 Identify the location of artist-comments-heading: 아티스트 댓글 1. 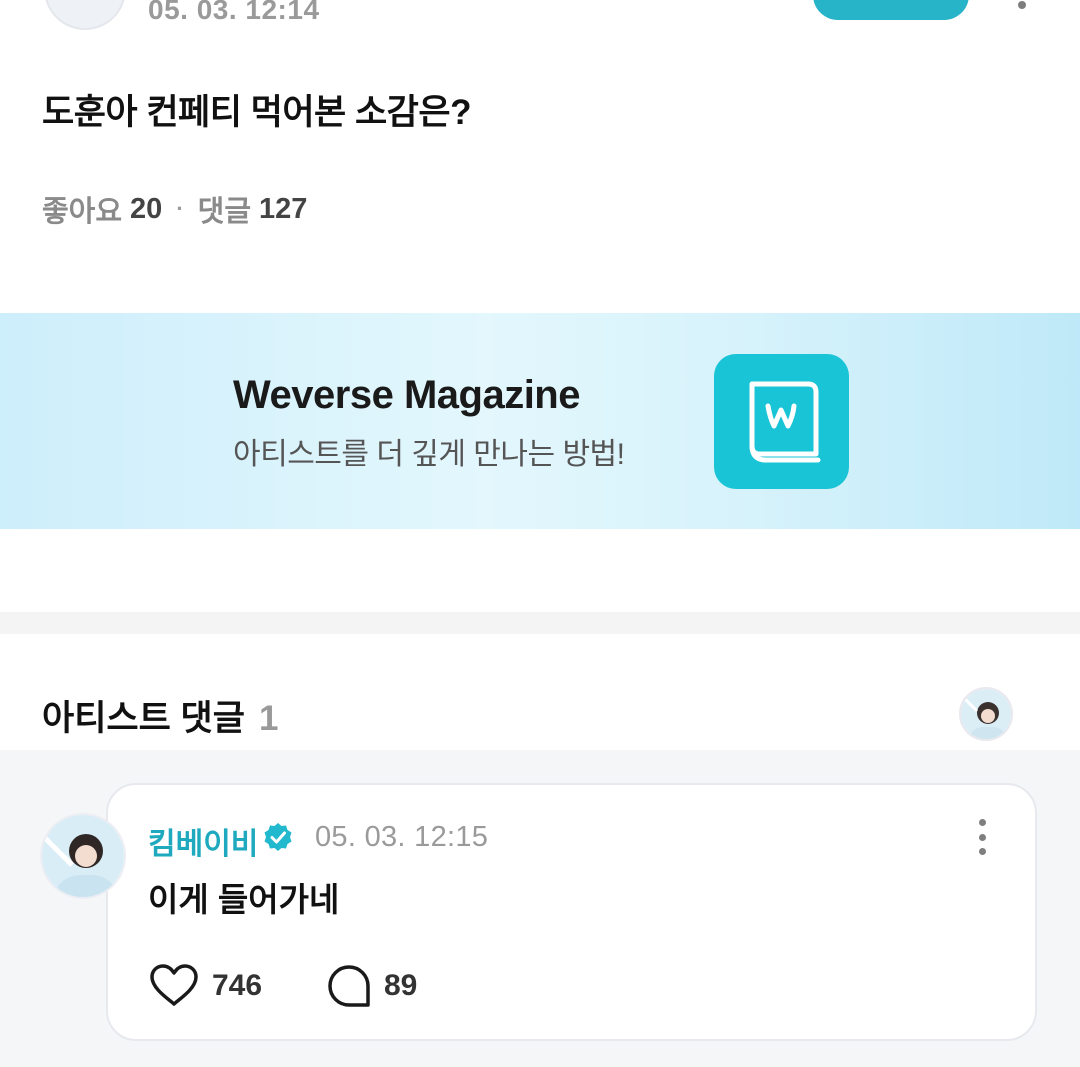
(160, 715).